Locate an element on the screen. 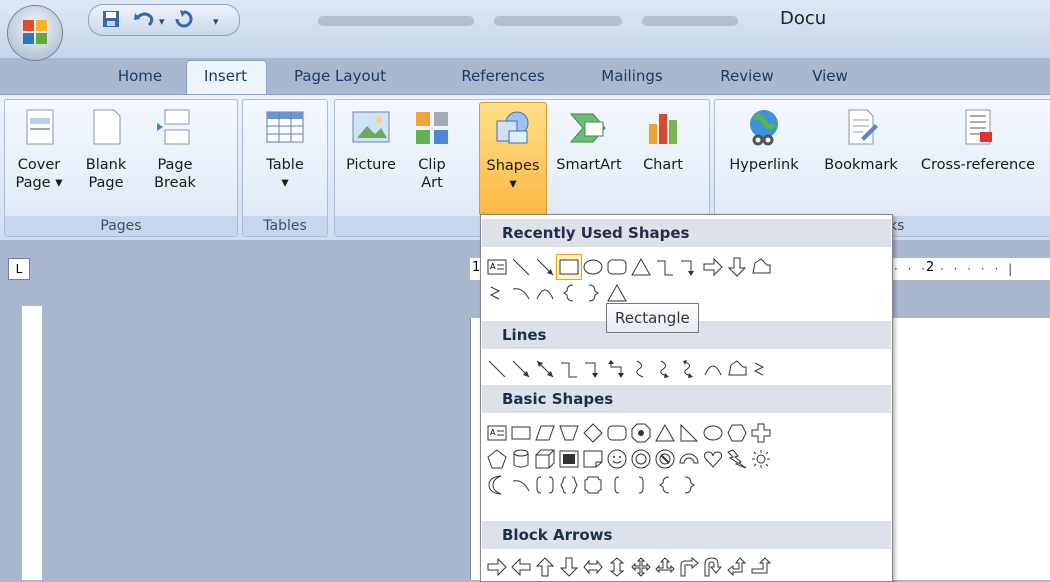 The image size is (1050, 582). freeform-shape is located at coordinates (737, 369).